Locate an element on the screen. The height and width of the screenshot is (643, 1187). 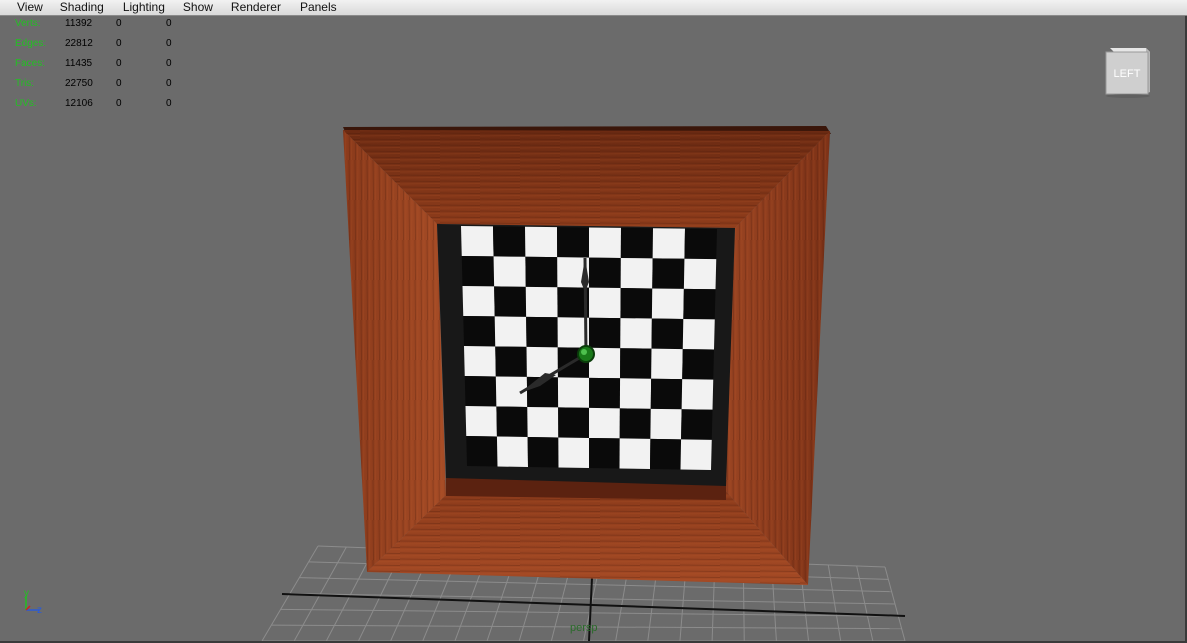
viewcube-icon: LEFT is located at coordinates (1128, 71).